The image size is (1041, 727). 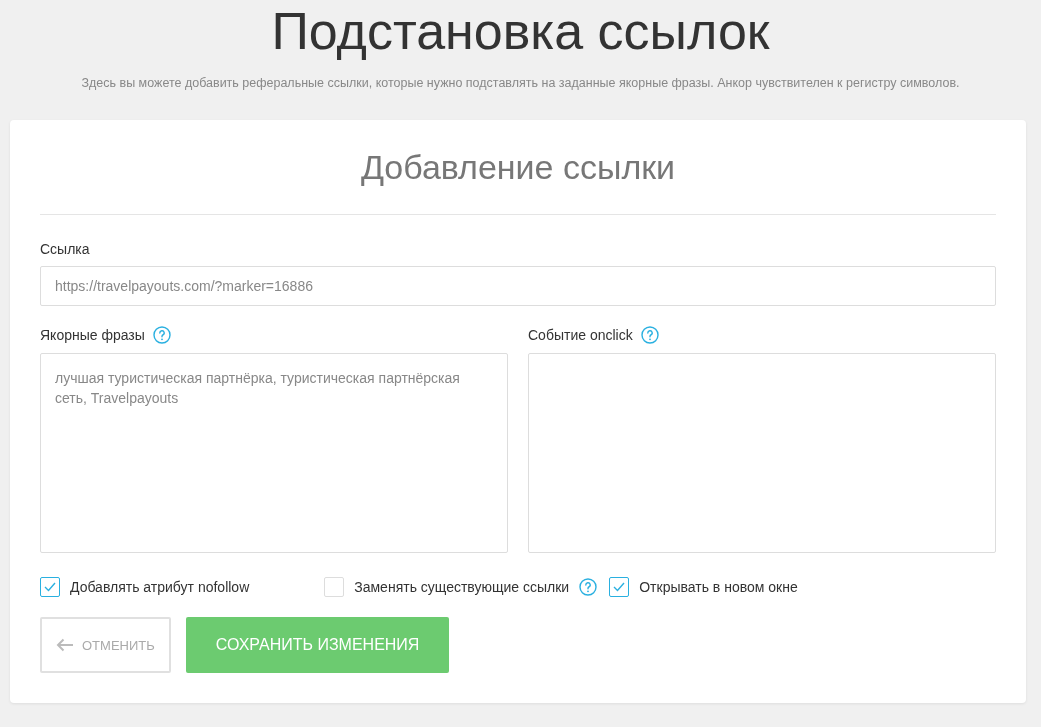 What do you see at coordinates (520, 83) in the screenshot?
I see `page-description: Здесь вы можете добавить реферальные ссылки, которые нужно подставлять на заданные якорные фразы. Анкор чувствителен к регистру символов.` at bounding box center [520, 83].